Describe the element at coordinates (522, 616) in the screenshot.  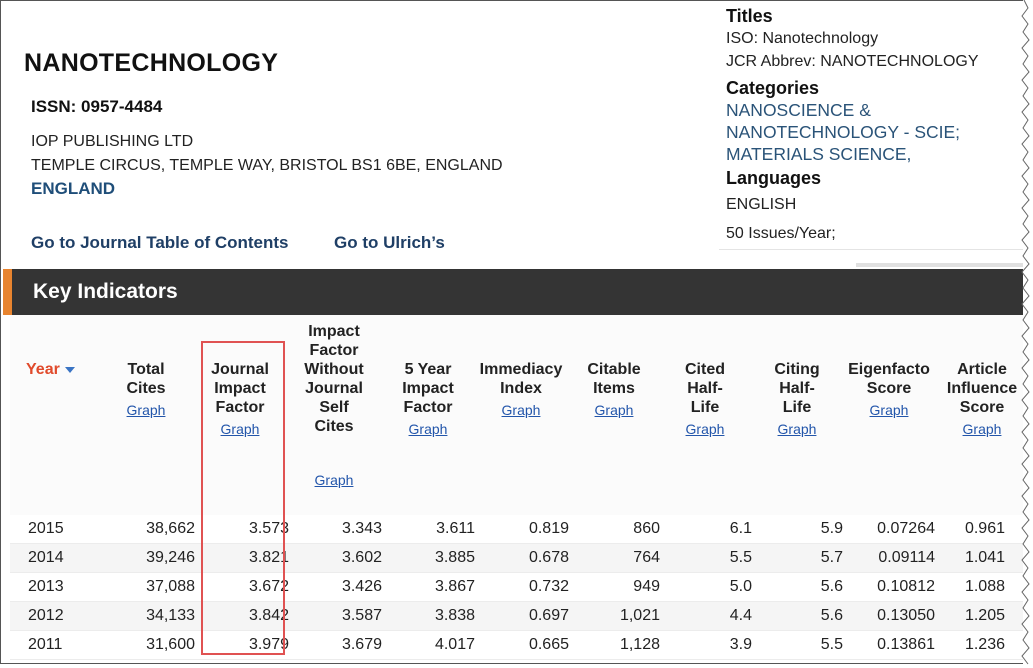
I see `immediacy-index-cell: 0.697` at that location.